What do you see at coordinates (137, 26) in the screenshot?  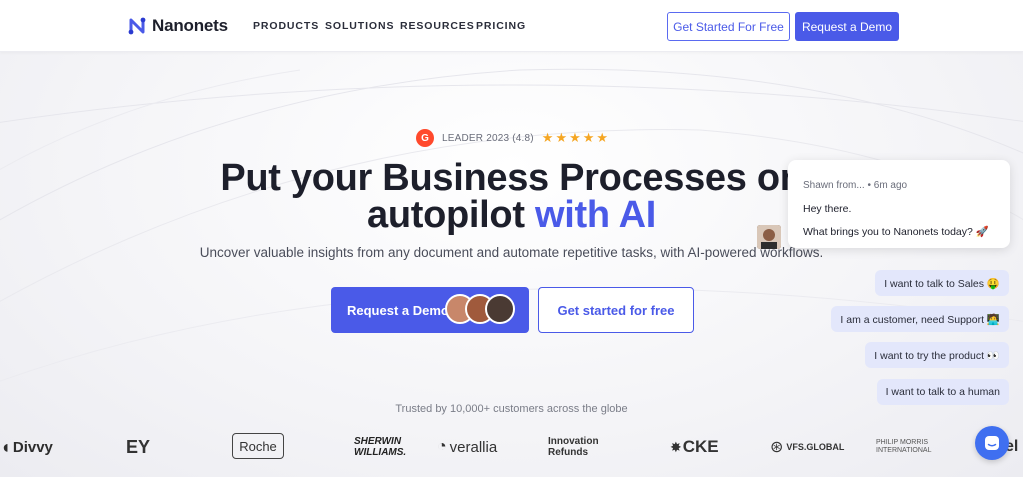 I see `nanonets-logo-icon` at bounding box center [137, 26].